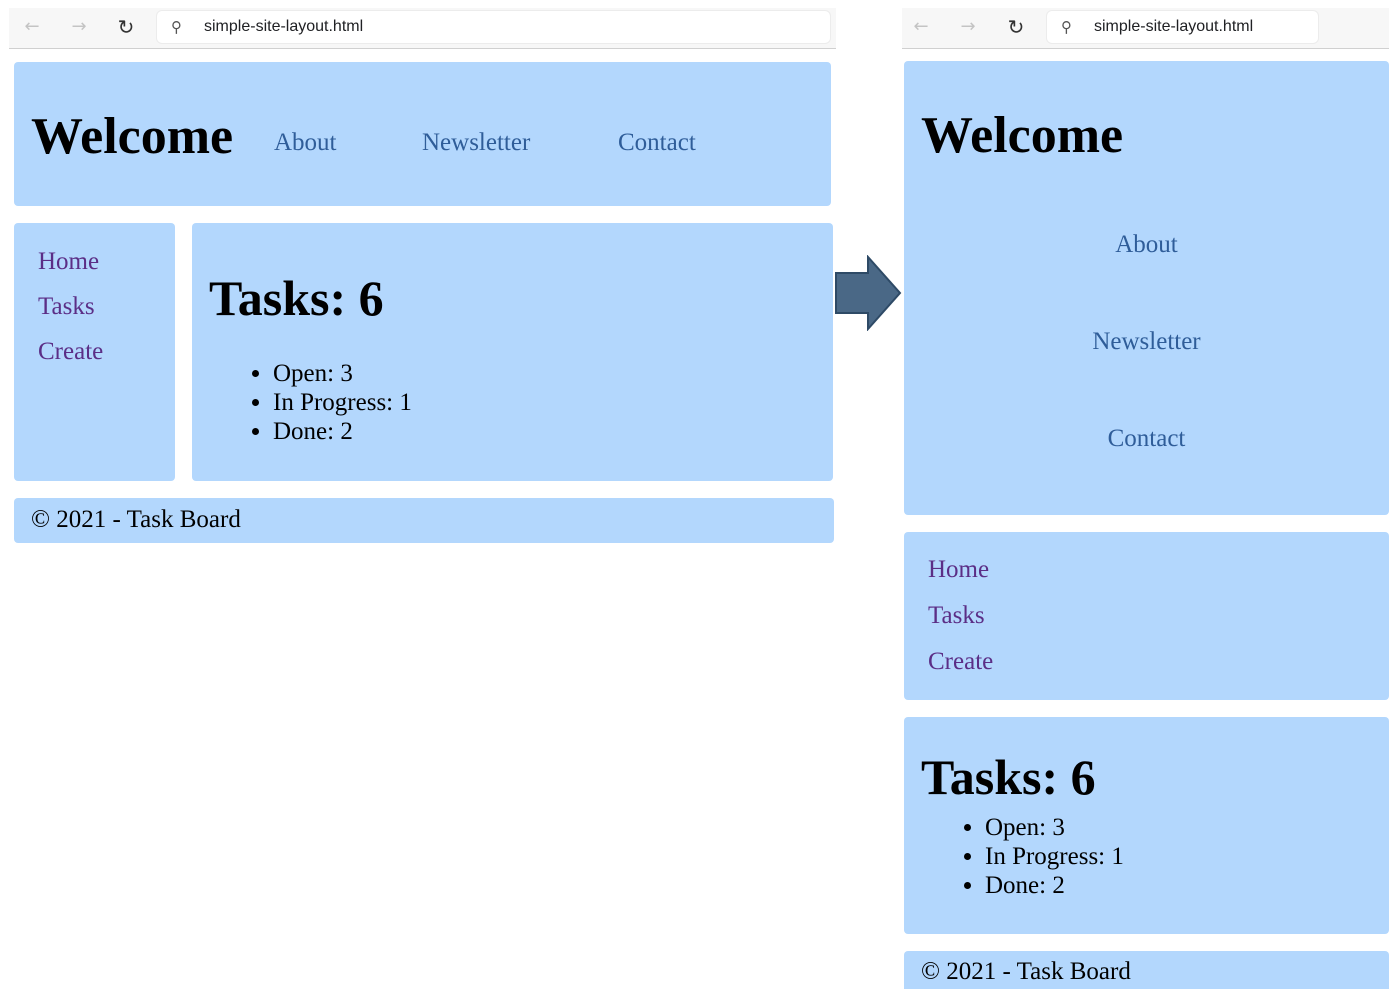 This screenshot has width=1389, height=989. I want to click on site-header: Welcome About Newsletter Contact, so click(422, 134).